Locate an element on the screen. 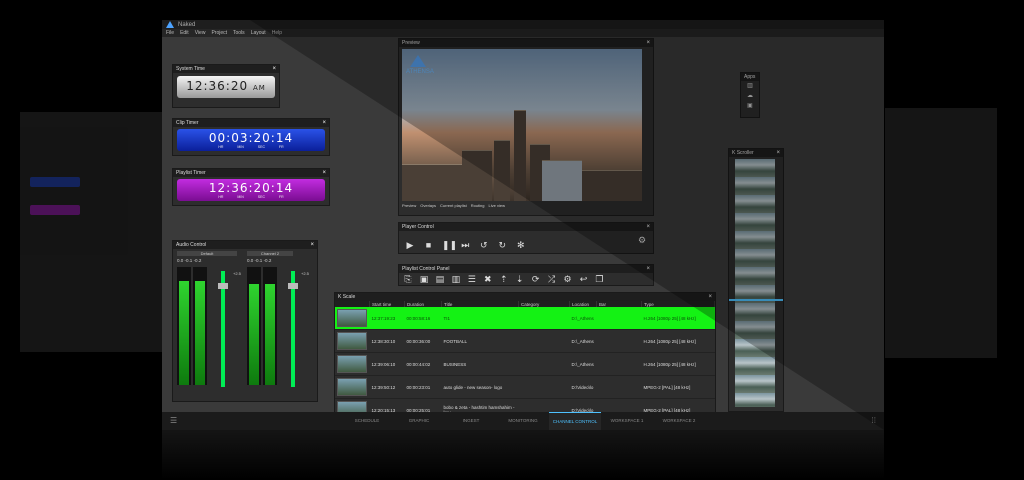 The height and width of the screenshot is (480, 1024). menu-project: Project is located at coordinates (219, 33).